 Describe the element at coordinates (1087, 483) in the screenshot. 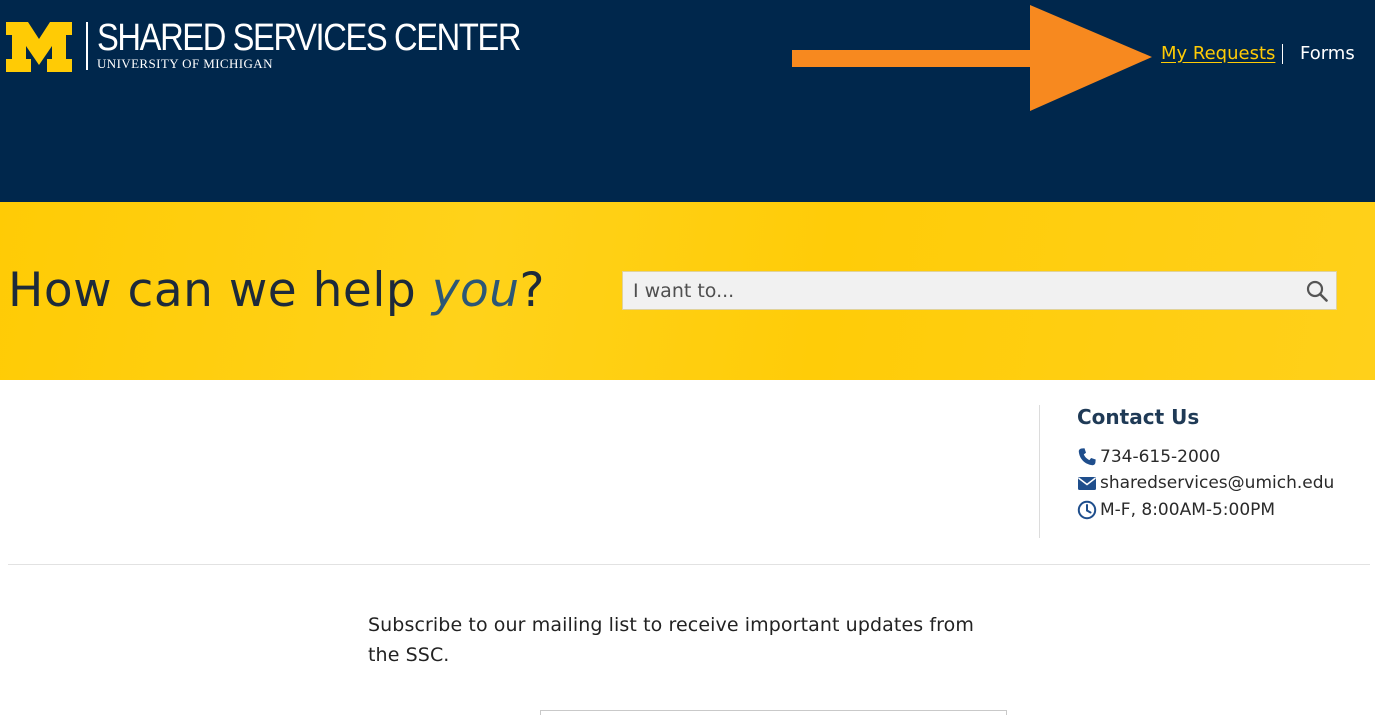

I see `envelope-icon` at that location.